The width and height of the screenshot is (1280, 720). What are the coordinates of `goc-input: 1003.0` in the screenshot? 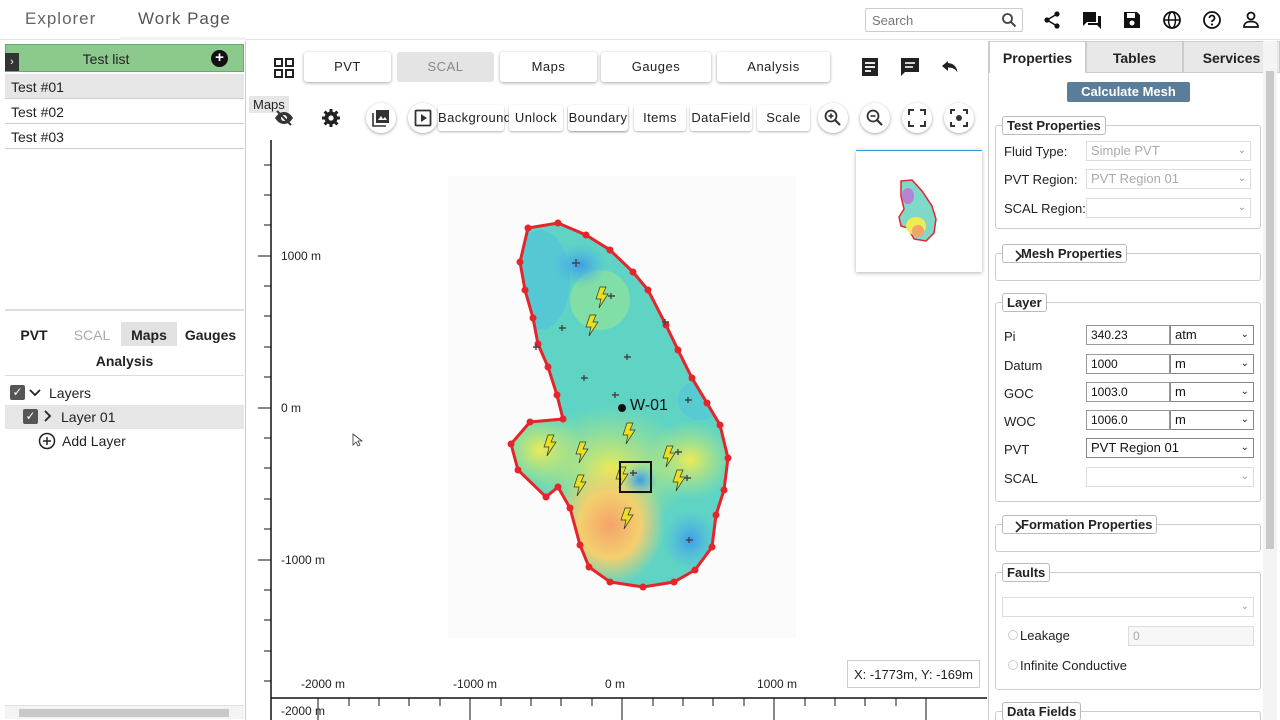 It's located at (1128, 392).